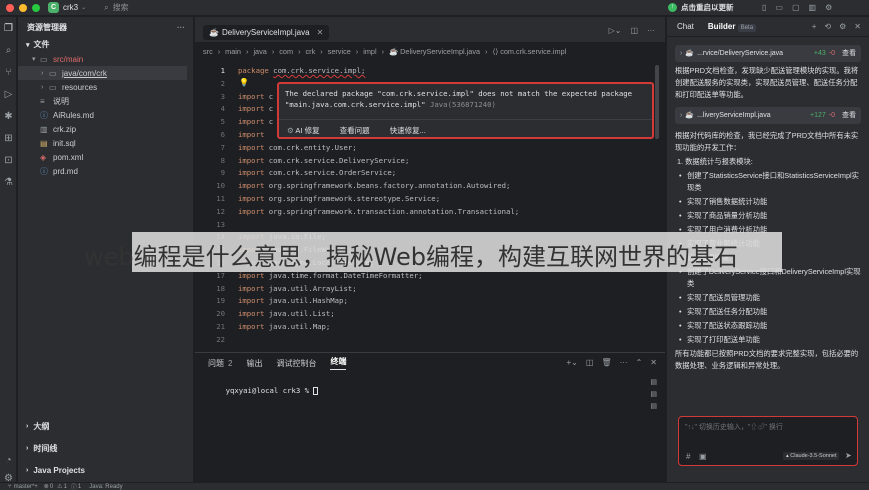 This screenshot has height=490, width=869. I want to click on image-icon: ▣, so click(703, 456).